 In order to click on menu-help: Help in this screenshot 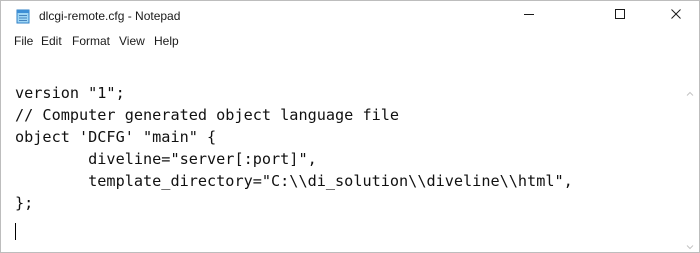, I will do `click(166, 41)`.